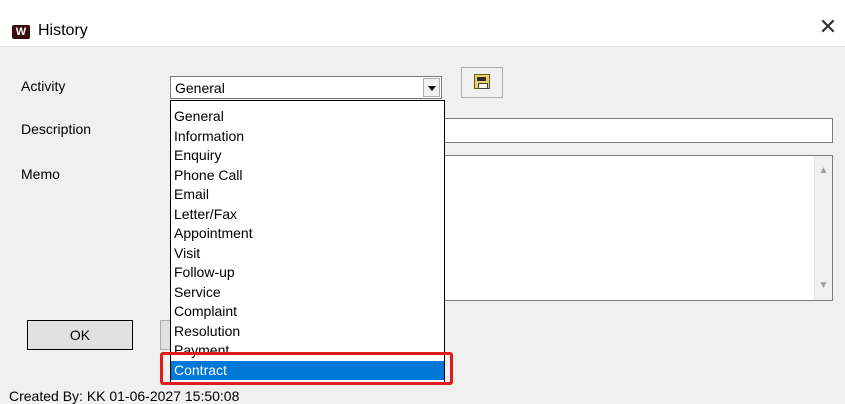 The height and width of the screenshot is (404, 845). What do you see at coordinates (636, 130) in the screenshot?
I see `description-input` at bounding box center [636, 130].